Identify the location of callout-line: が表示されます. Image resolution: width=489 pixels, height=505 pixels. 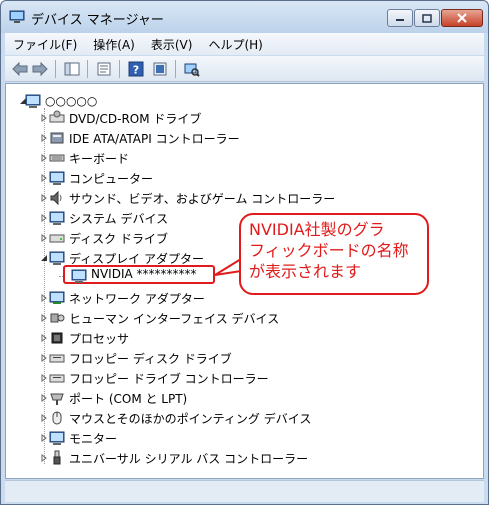
(305, 271).